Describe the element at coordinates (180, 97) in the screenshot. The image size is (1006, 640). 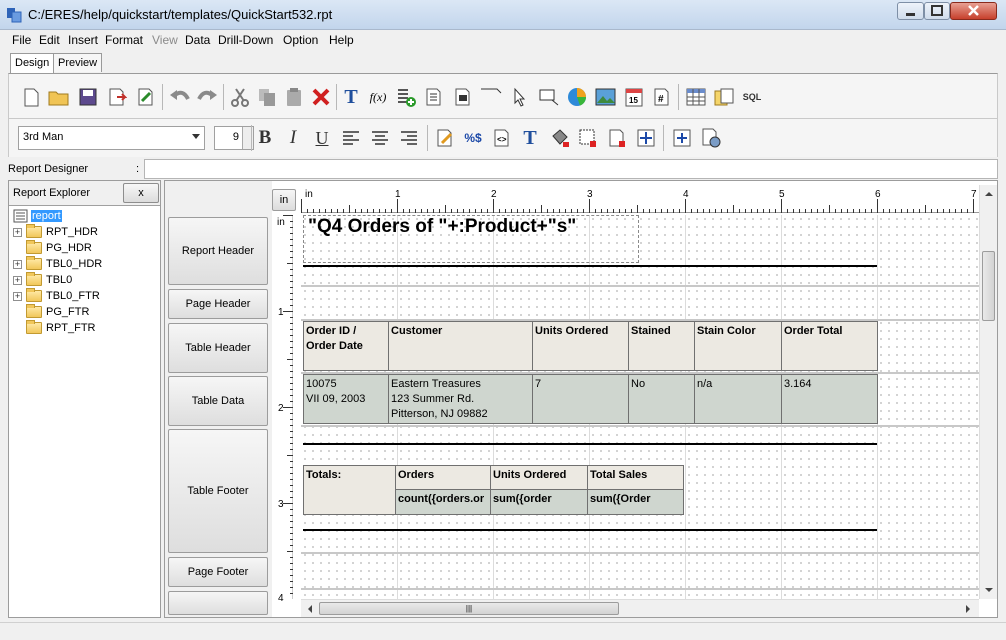
I see `undo-icon` at that location.